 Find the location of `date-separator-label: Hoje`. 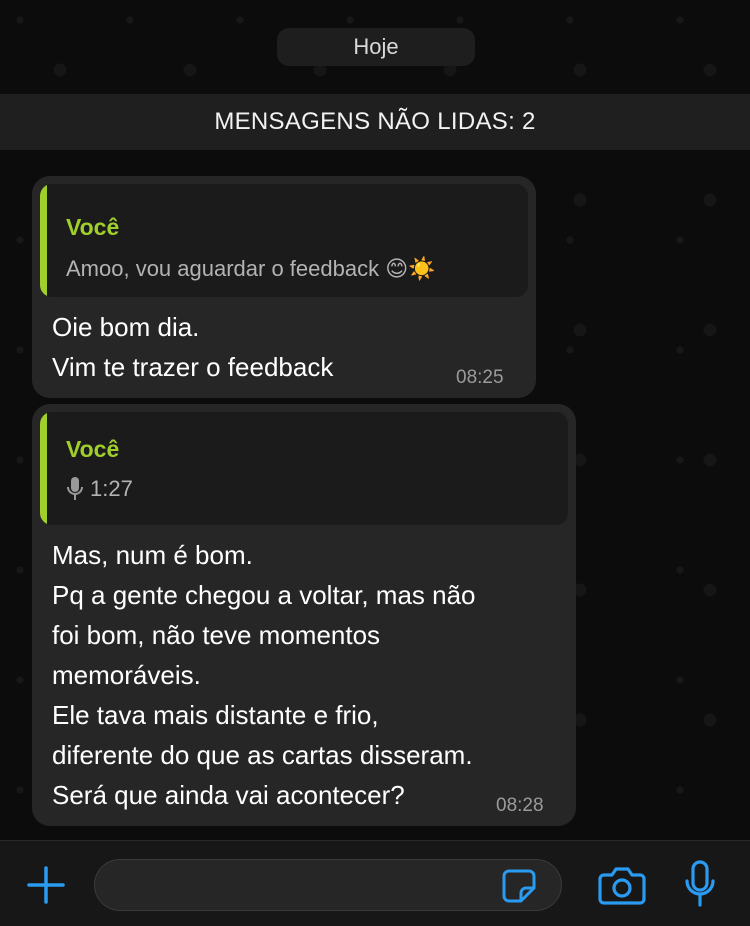

date-separator-label: Hoje is located at coordinates (376, 46).